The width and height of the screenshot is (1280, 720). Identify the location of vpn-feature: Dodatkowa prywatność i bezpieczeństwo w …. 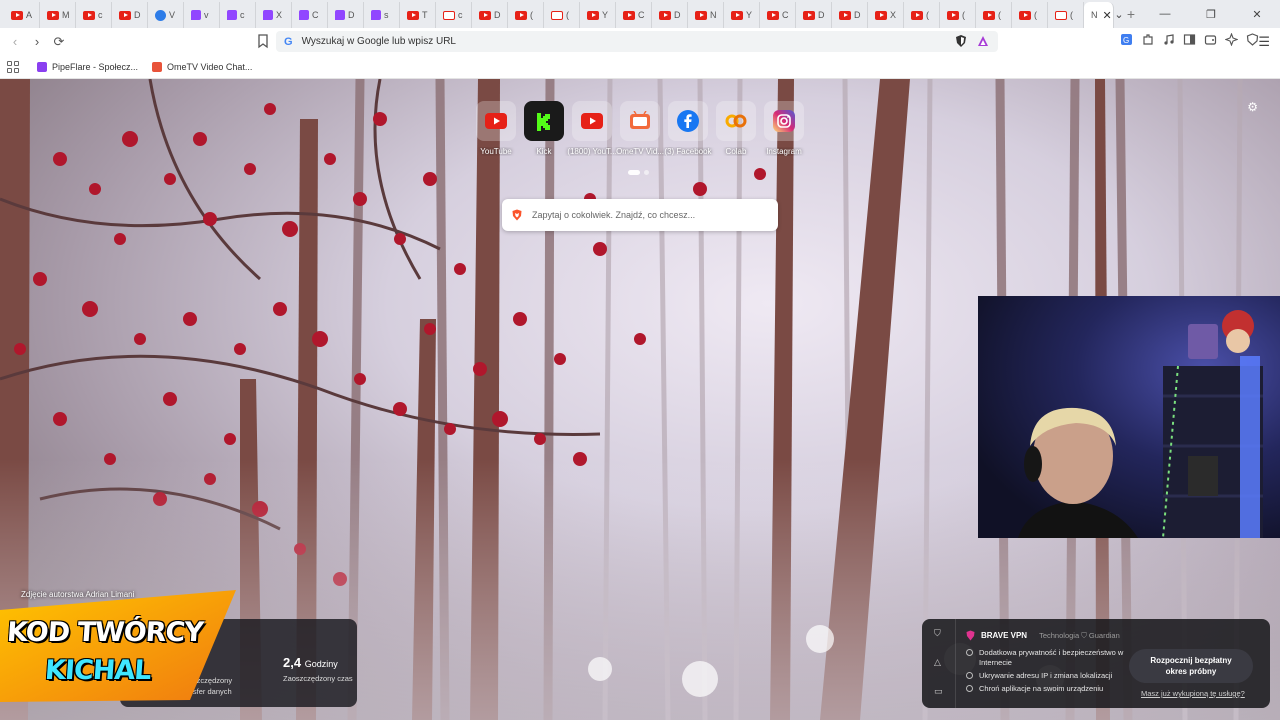
(1046, 658).